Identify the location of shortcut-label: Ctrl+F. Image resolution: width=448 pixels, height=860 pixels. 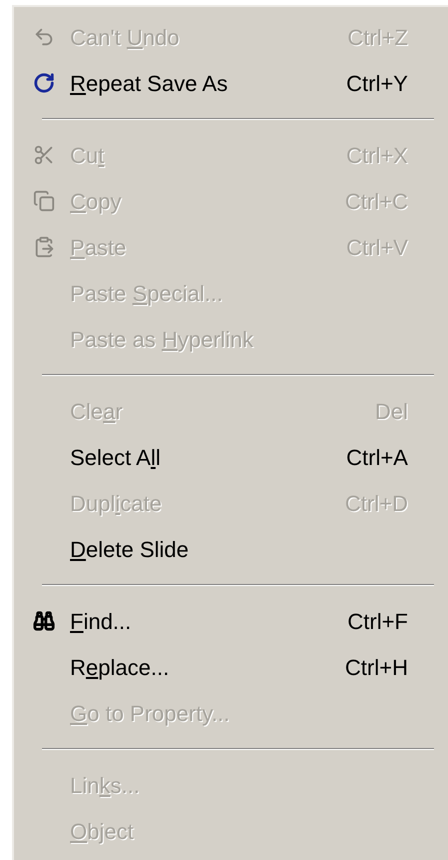
(378, 622).